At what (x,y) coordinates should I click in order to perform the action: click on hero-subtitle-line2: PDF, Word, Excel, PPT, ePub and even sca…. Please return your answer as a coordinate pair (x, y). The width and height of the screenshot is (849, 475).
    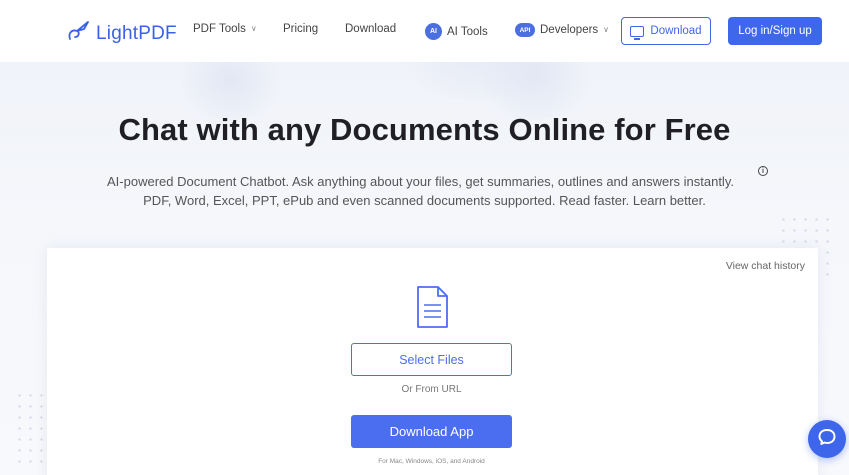
    Looking at the image, I should click on (424, 200).